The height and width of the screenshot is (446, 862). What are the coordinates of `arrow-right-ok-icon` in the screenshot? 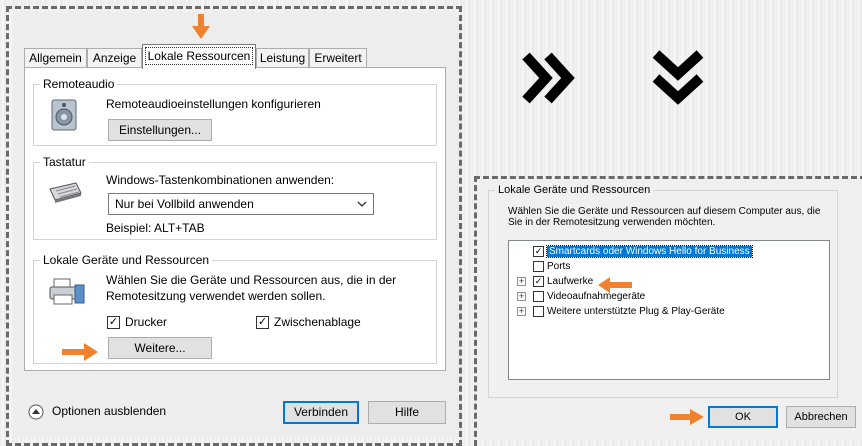 It's located at (687, 417).